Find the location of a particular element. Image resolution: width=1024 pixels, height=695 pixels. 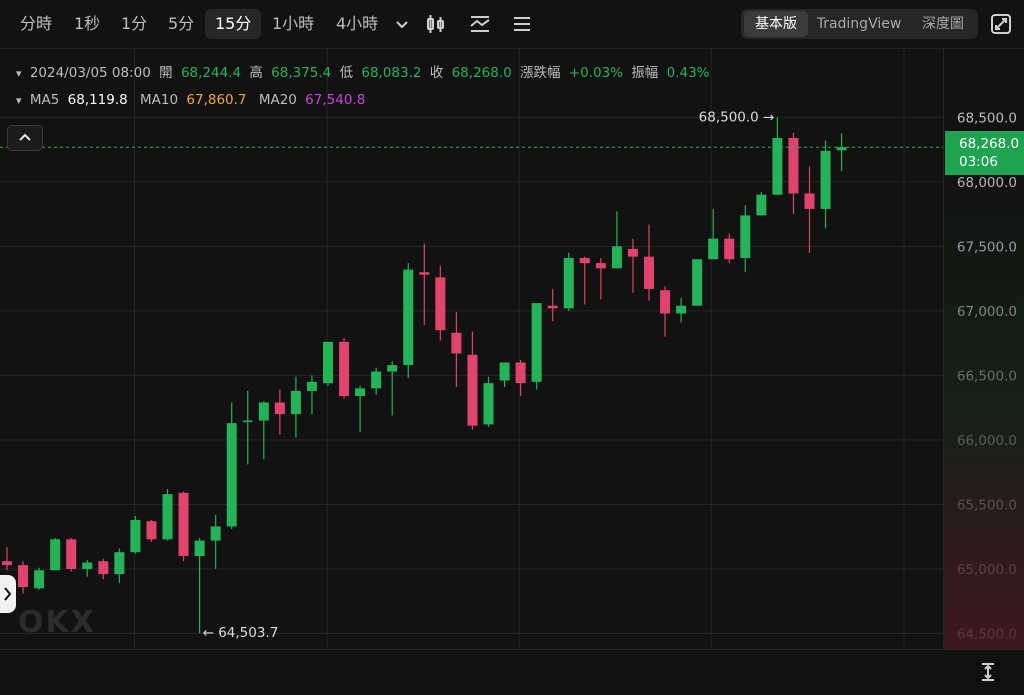

open-value: 68,244.4 is located at coordinates (211, 73).